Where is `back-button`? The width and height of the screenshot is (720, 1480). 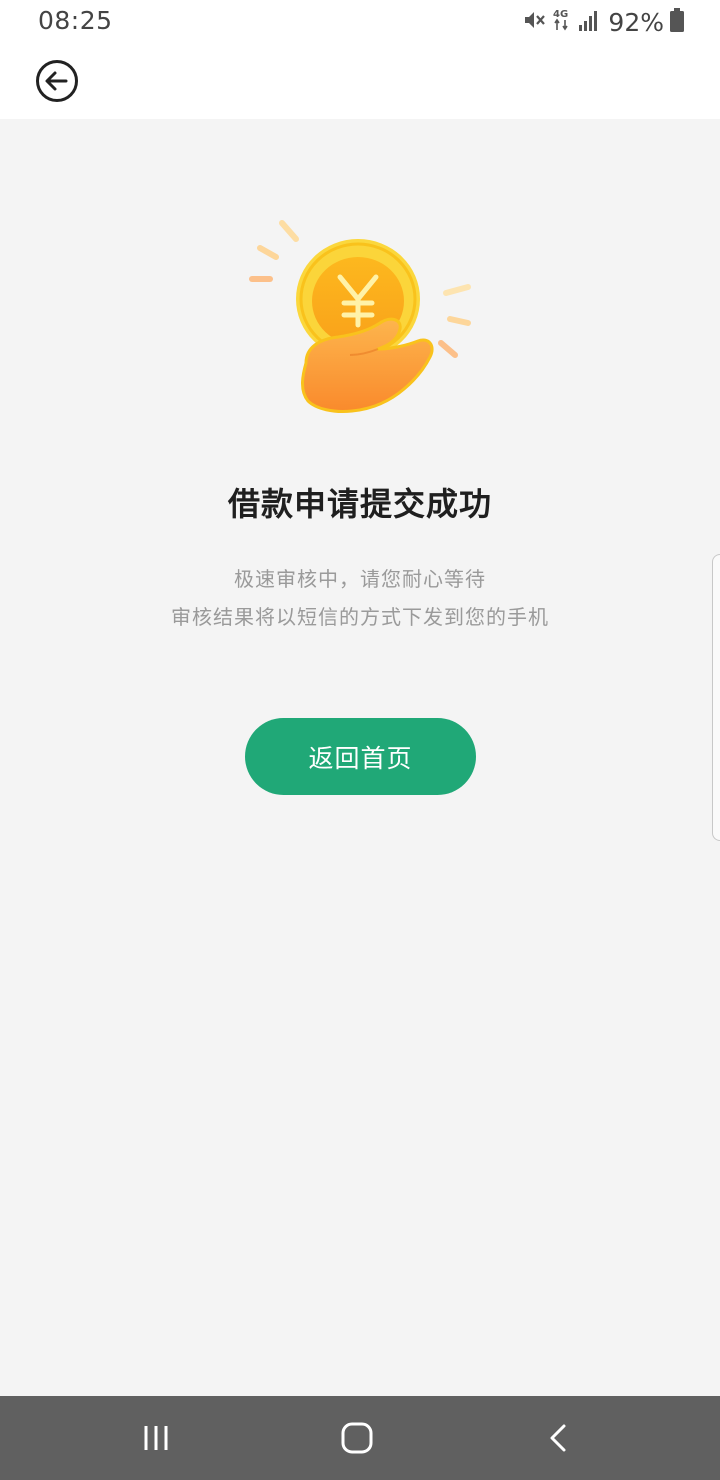 back-button is located at coordinates (57, 81).